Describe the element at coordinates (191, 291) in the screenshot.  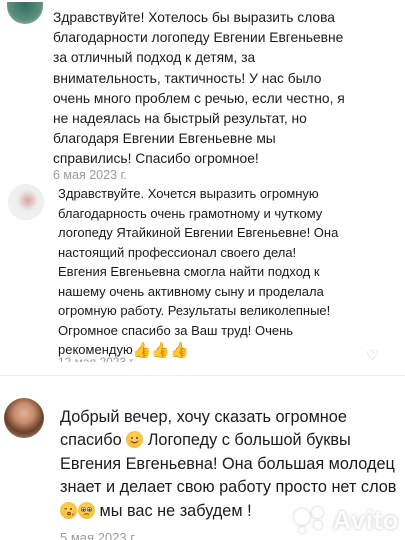
I see `review-line: нашему очень активному сыну и проделала` at that location.